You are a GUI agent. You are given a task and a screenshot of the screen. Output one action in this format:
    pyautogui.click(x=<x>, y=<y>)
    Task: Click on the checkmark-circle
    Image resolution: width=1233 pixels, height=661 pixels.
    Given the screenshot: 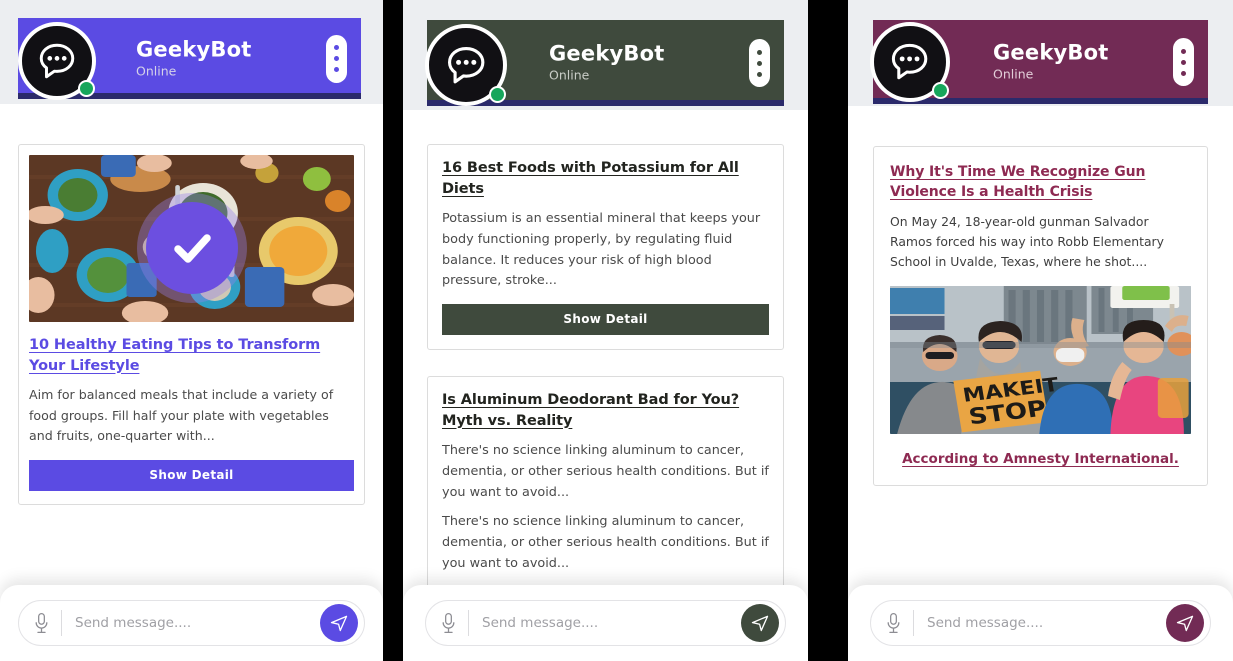 What is the action you would take?
    pyautogui.click(x=191, y=248)
    